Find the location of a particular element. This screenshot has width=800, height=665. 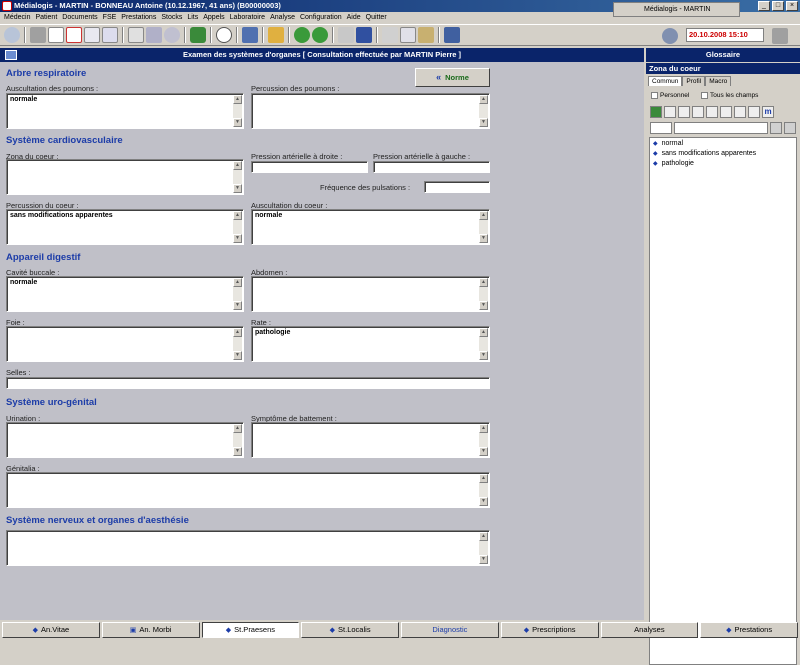

glossary-search-input is located at coordinates (721, 128).